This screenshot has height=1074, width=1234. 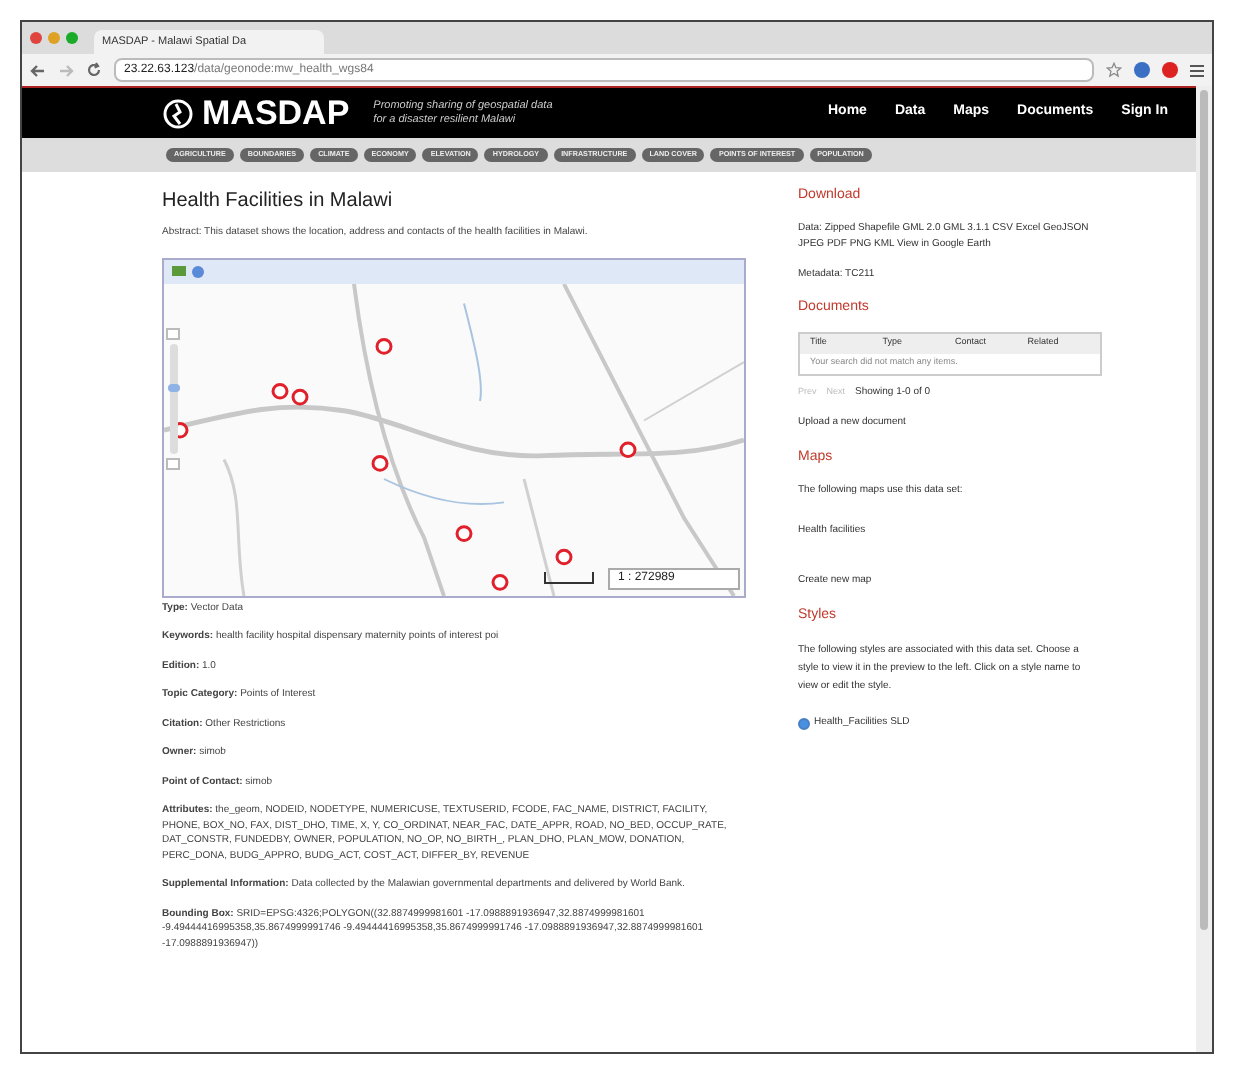 What do you see at coordinates (178, 113) in the screenshot?
I see `logo-icon` at bounding box center [178, 113].